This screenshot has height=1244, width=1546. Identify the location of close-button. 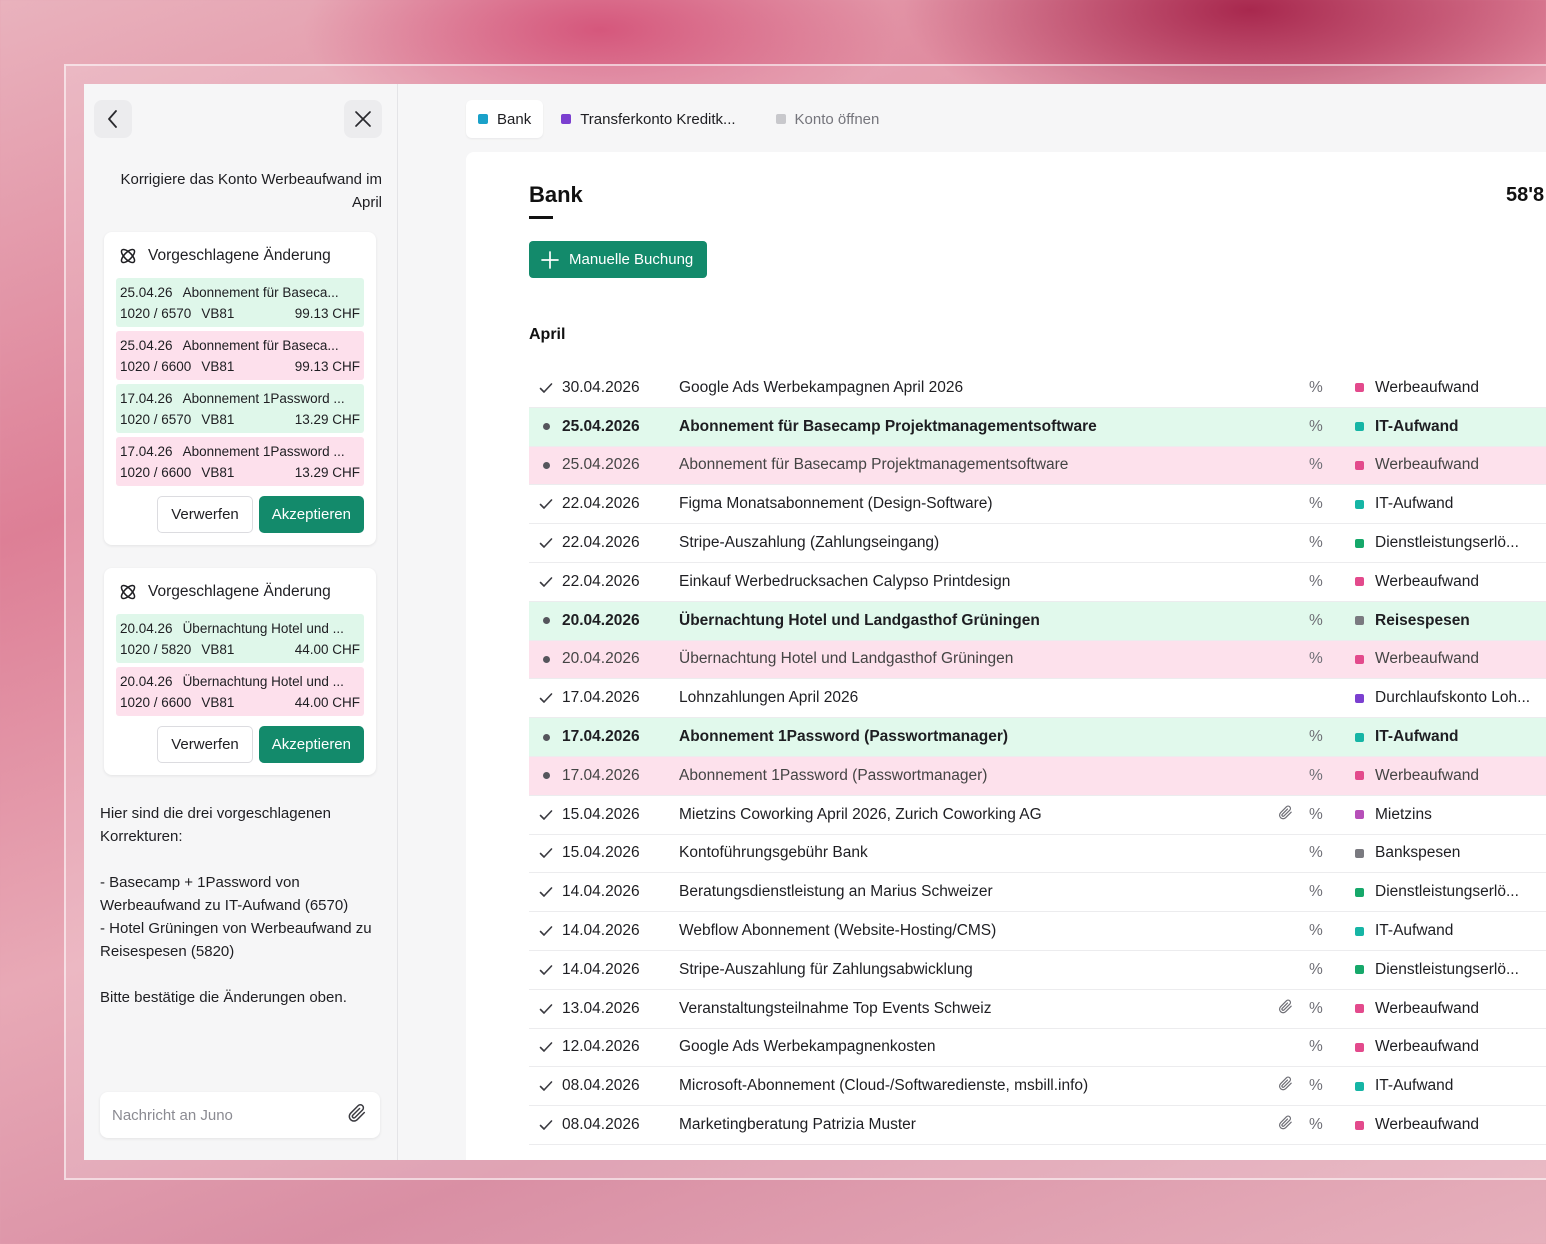
(363, 119).